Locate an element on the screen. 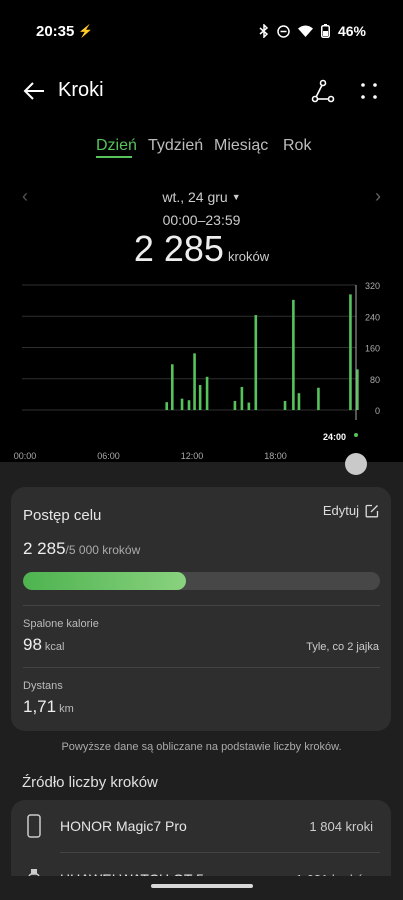 The width and height of the screenshot is (403, 900). edit-icon is located at coordinates (372, 510).